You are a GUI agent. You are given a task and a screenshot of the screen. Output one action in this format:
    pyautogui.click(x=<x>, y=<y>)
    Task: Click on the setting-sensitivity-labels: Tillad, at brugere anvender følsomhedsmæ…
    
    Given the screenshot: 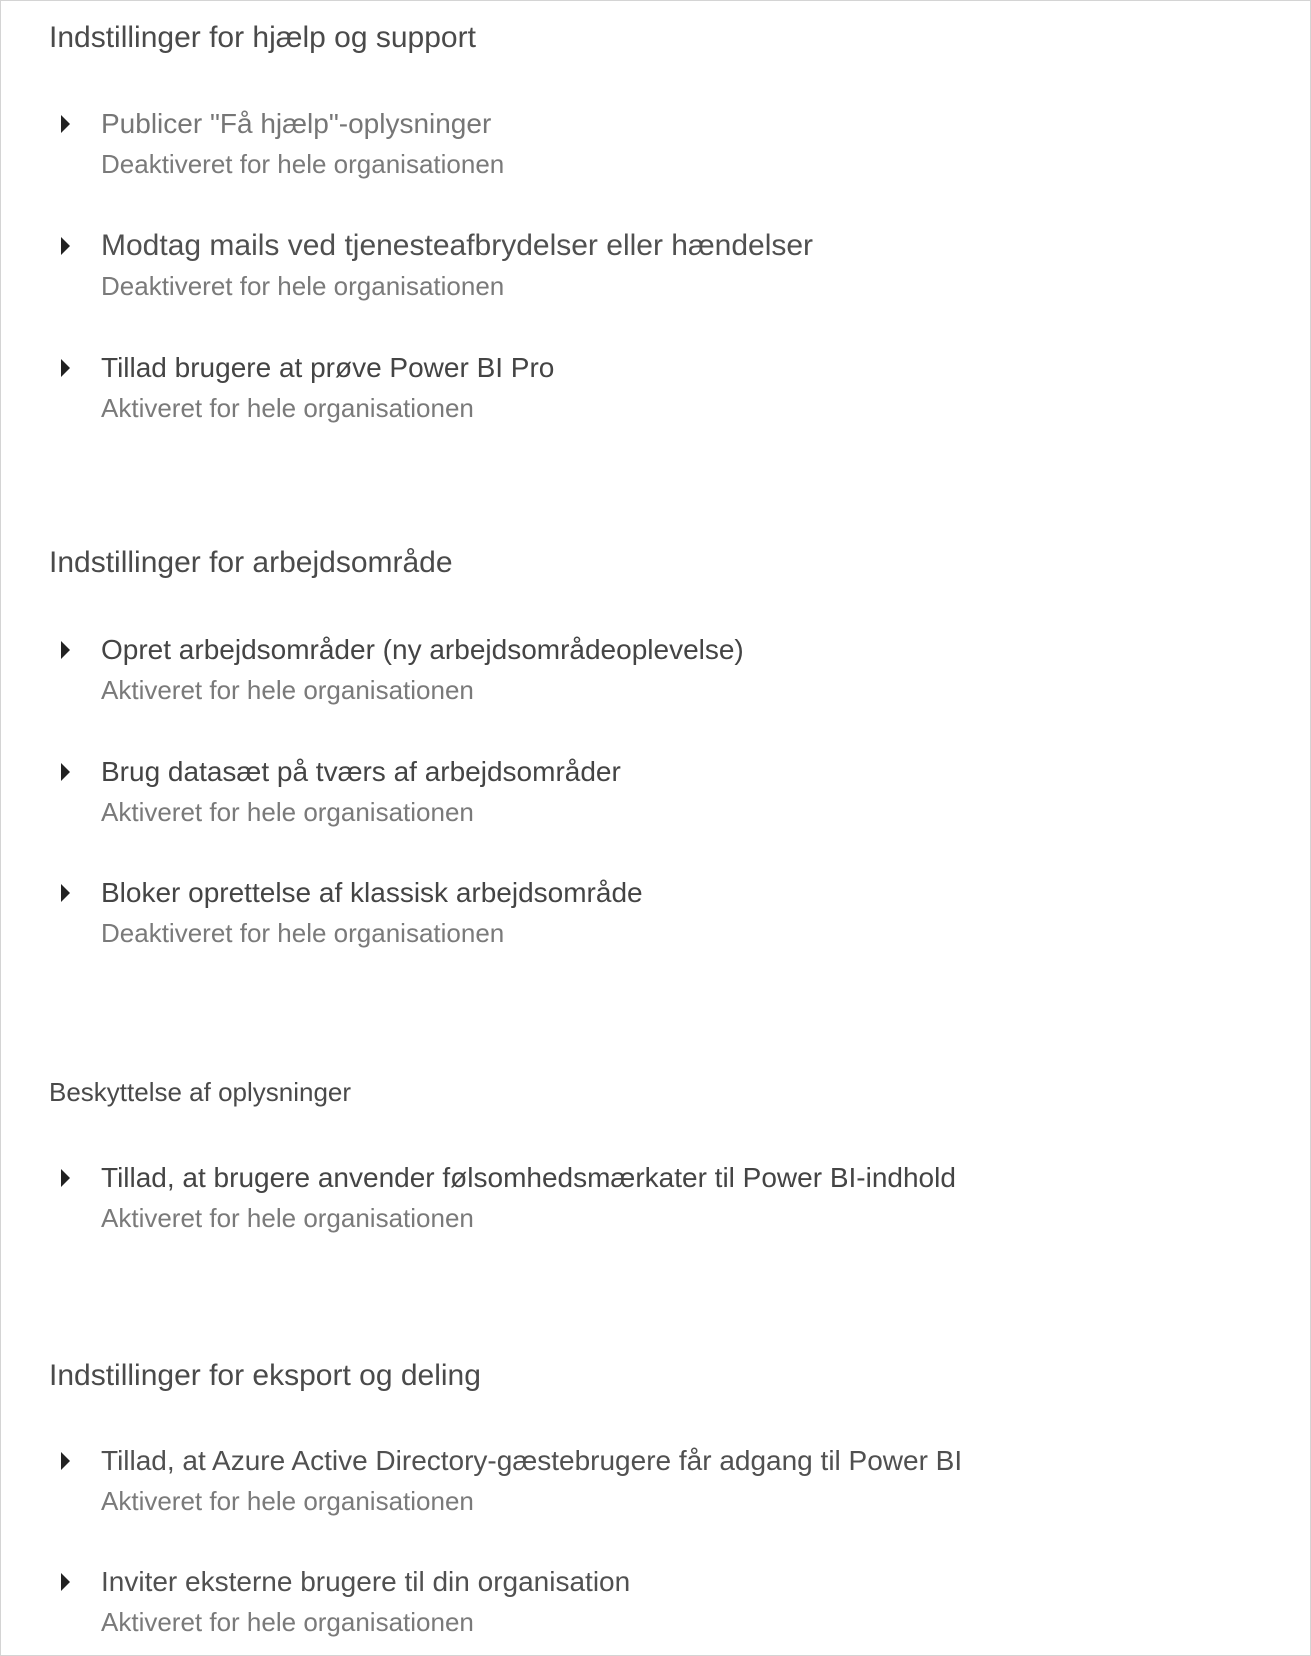 What is the action you would take?
    pyautogui.click(x=657, y=1206)
    